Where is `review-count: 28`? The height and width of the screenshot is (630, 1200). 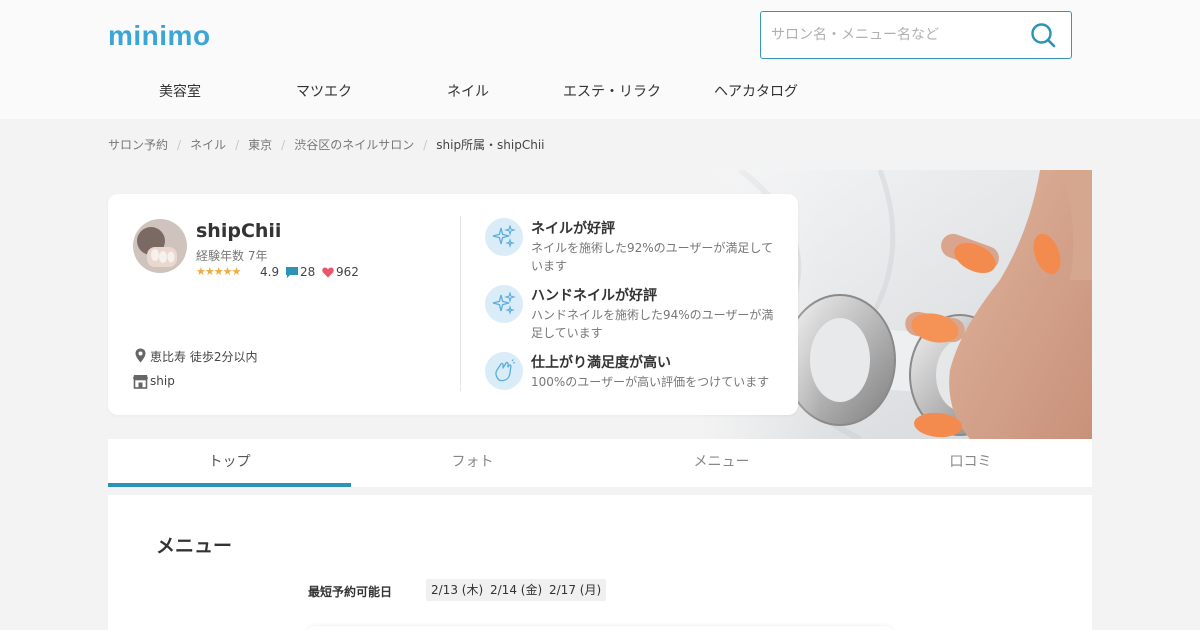
review-count: 28 is located at coordinates (307, 272).